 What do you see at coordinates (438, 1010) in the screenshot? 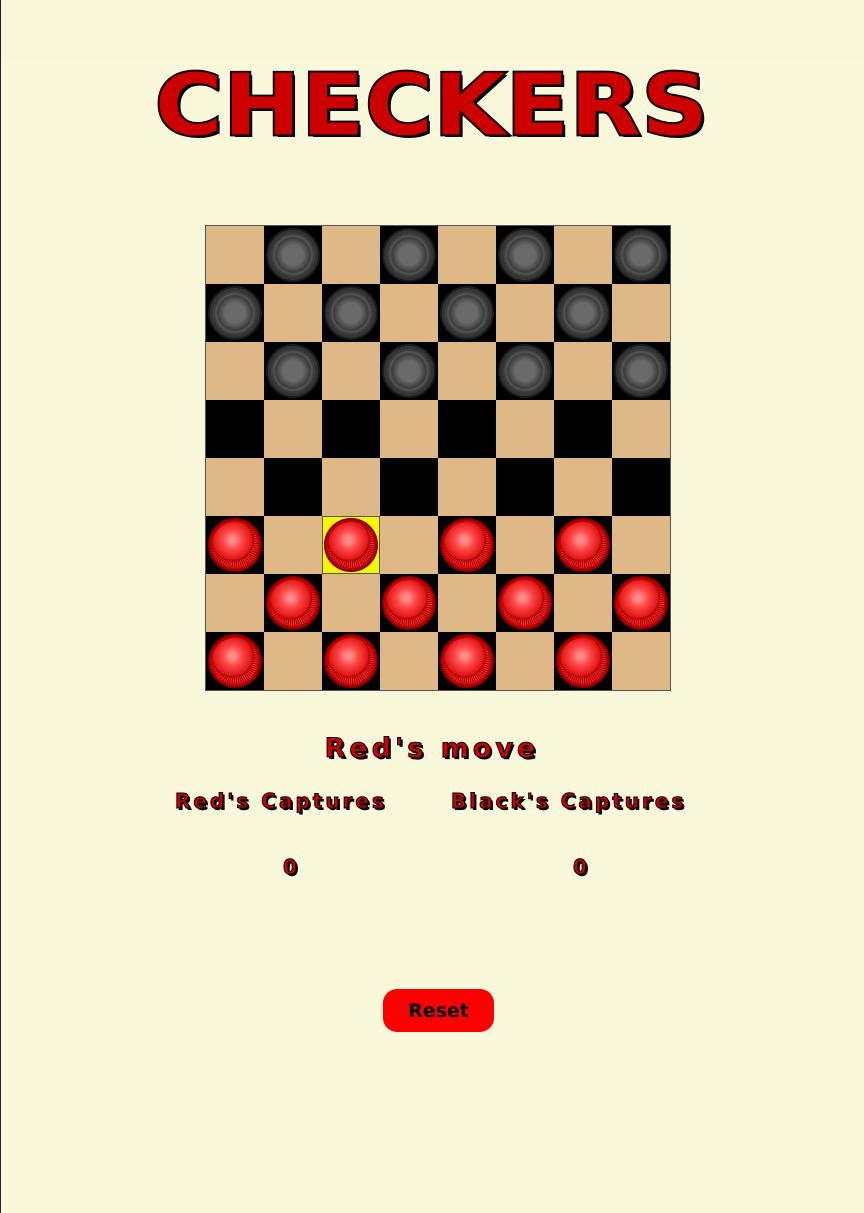
I see `reset-button: Reset` at bounding box center [438, 1010].